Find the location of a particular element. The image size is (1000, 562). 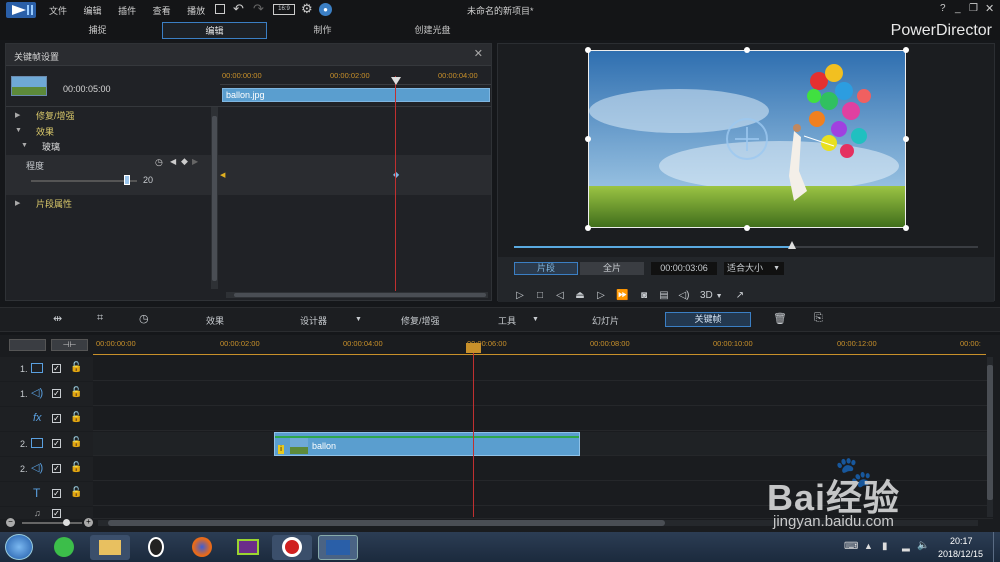

fit-size-dropdown: 适合大小 ▼ is located at coordinates (754, 268).